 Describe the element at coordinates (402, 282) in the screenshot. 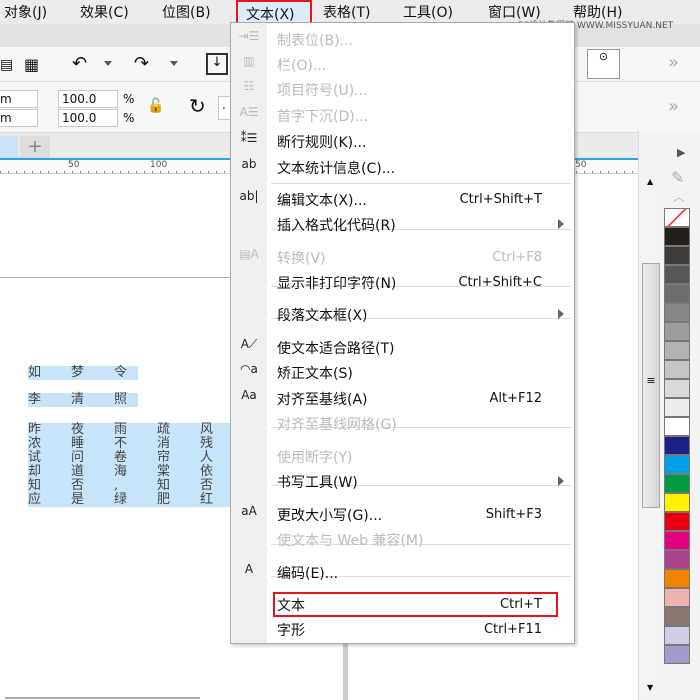

I see `menu-item: 显示非打印字符(N) Ctrl+Shift+C` at that location.